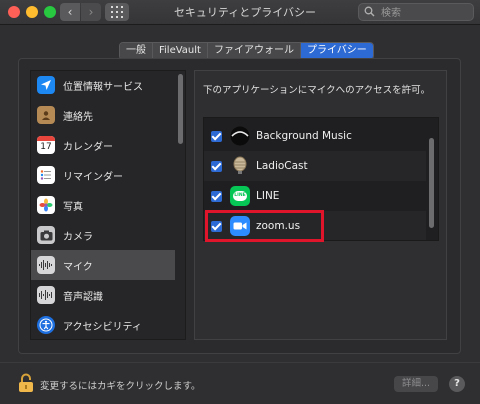 This screenshot has height=404, width=480. What do you see at coordinates (240, 136) in the screenshot?
I see `background-music-icon` at bounding box center [240, 136].